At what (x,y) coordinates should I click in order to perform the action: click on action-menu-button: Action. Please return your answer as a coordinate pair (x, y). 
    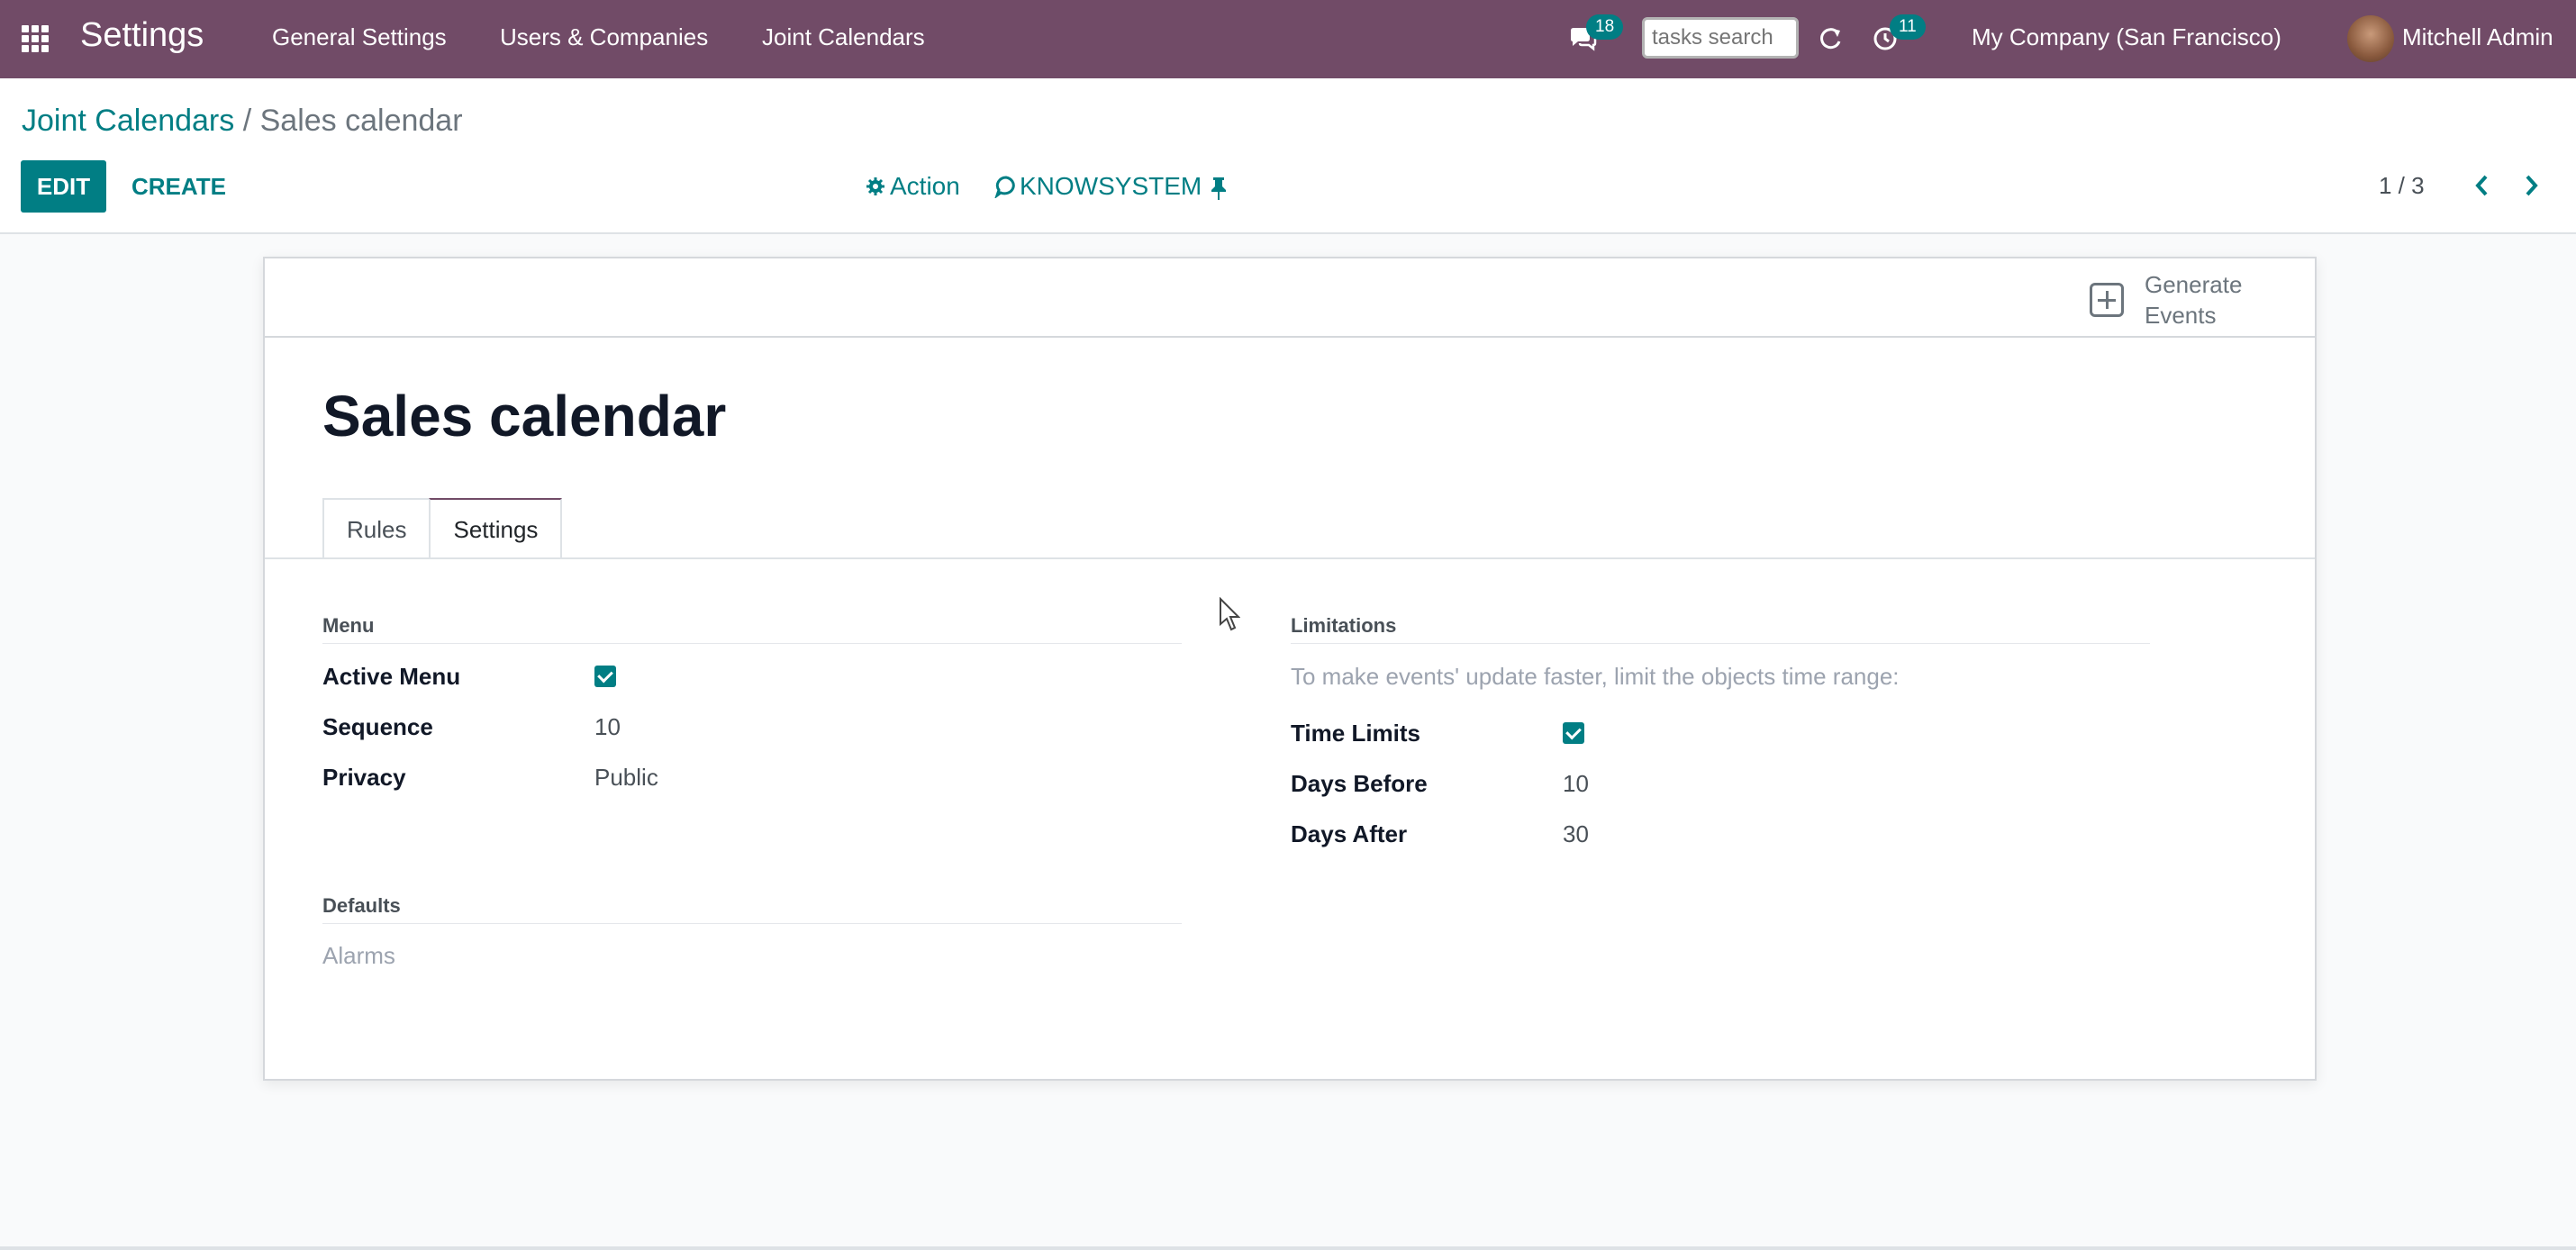
    Looking at the image, I should click on (913, 187).